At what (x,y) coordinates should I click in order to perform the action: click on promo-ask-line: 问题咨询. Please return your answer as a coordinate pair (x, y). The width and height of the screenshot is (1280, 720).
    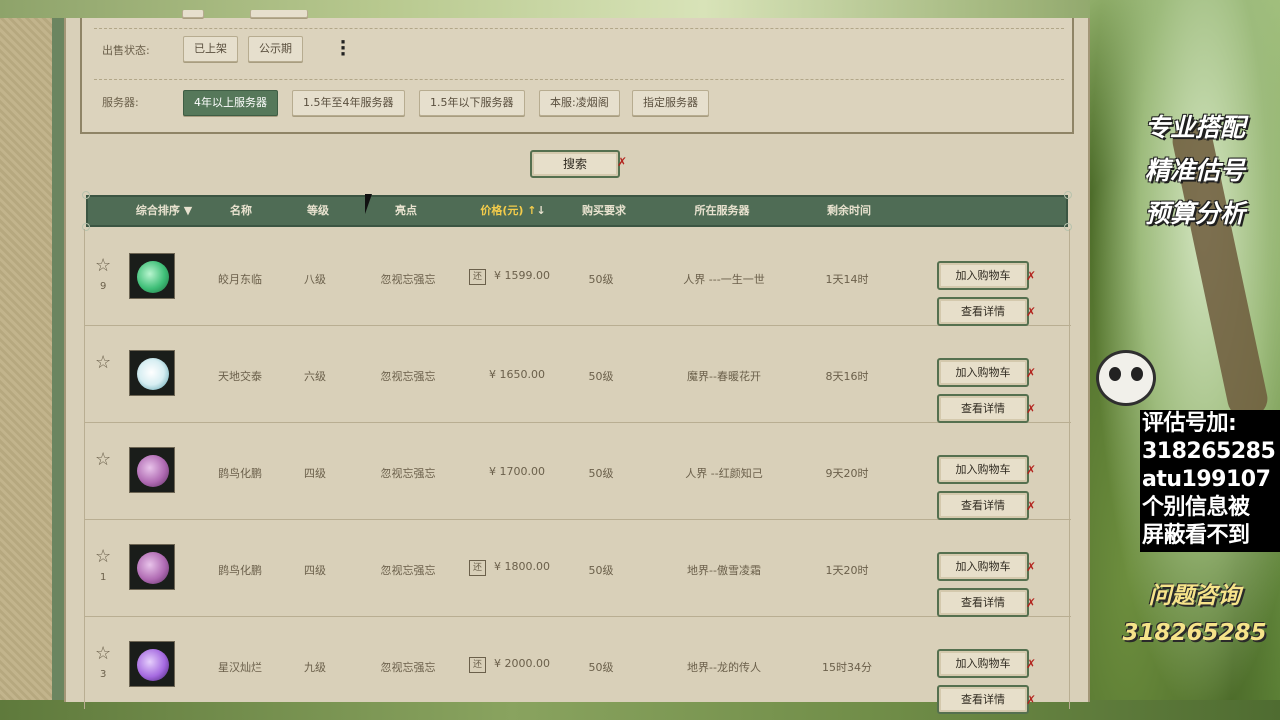
    Looking at the image, I should click on (1194, 596).